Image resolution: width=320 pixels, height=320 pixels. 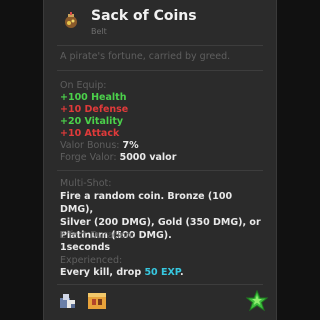 I want to click on item-slot: Belt, so click(x=99, y=31).